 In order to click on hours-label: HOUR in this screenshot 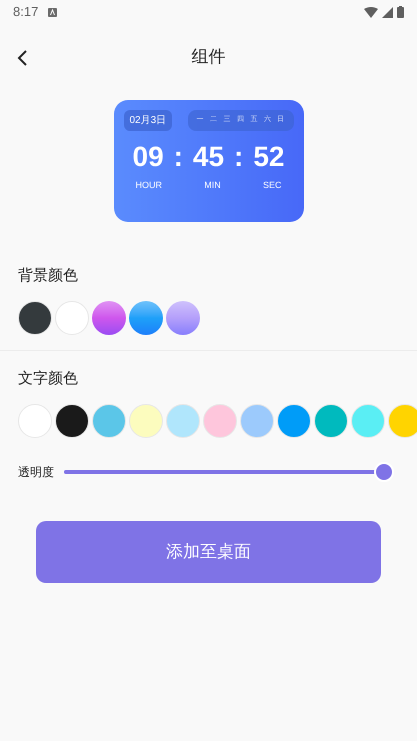, I will do `click(149, 185)`.